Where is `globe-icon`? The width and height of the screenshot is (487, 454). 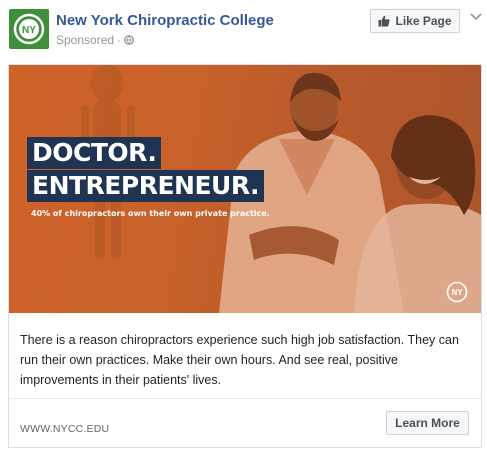
globe-icon is located at coordinates (129, 40).